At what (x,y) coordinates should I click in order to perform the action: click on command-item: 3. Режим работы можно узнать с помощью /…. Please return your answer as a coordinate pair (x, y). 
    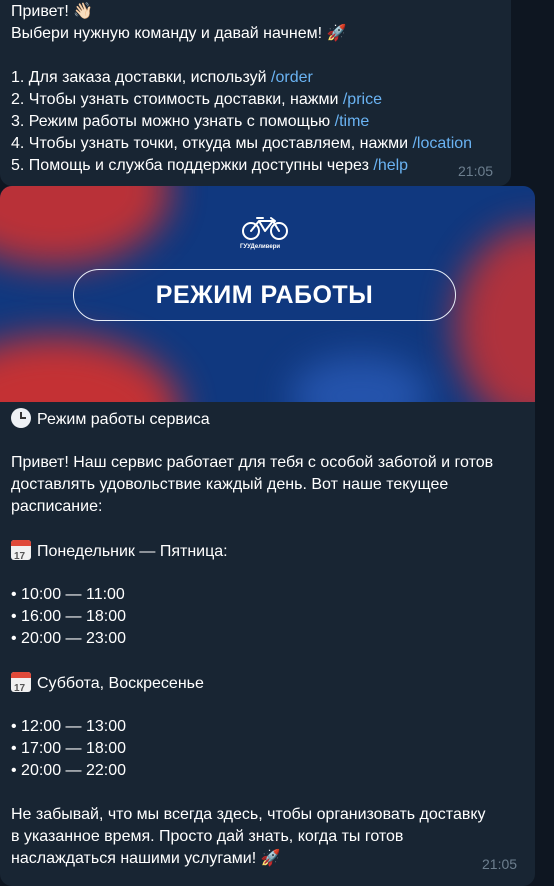
    Looking at the image, I should click on (190, 122).